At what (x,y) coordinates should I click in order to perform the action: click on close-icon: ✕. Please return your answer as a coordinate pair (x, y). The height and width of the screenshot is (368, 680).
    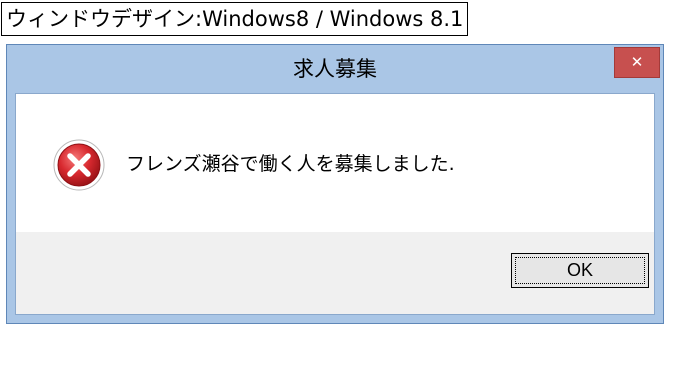
    Looking at the image, I should click on (637, 62).